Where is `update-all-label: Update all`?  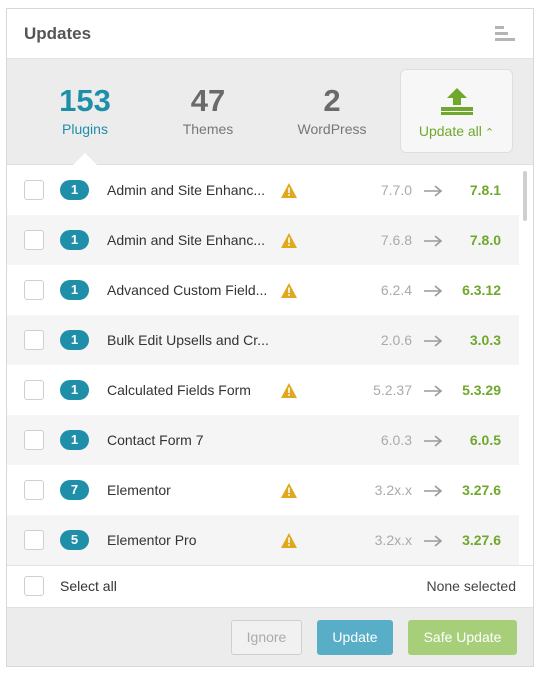
update-all-label: Update all is located at coordinates (450, 131).